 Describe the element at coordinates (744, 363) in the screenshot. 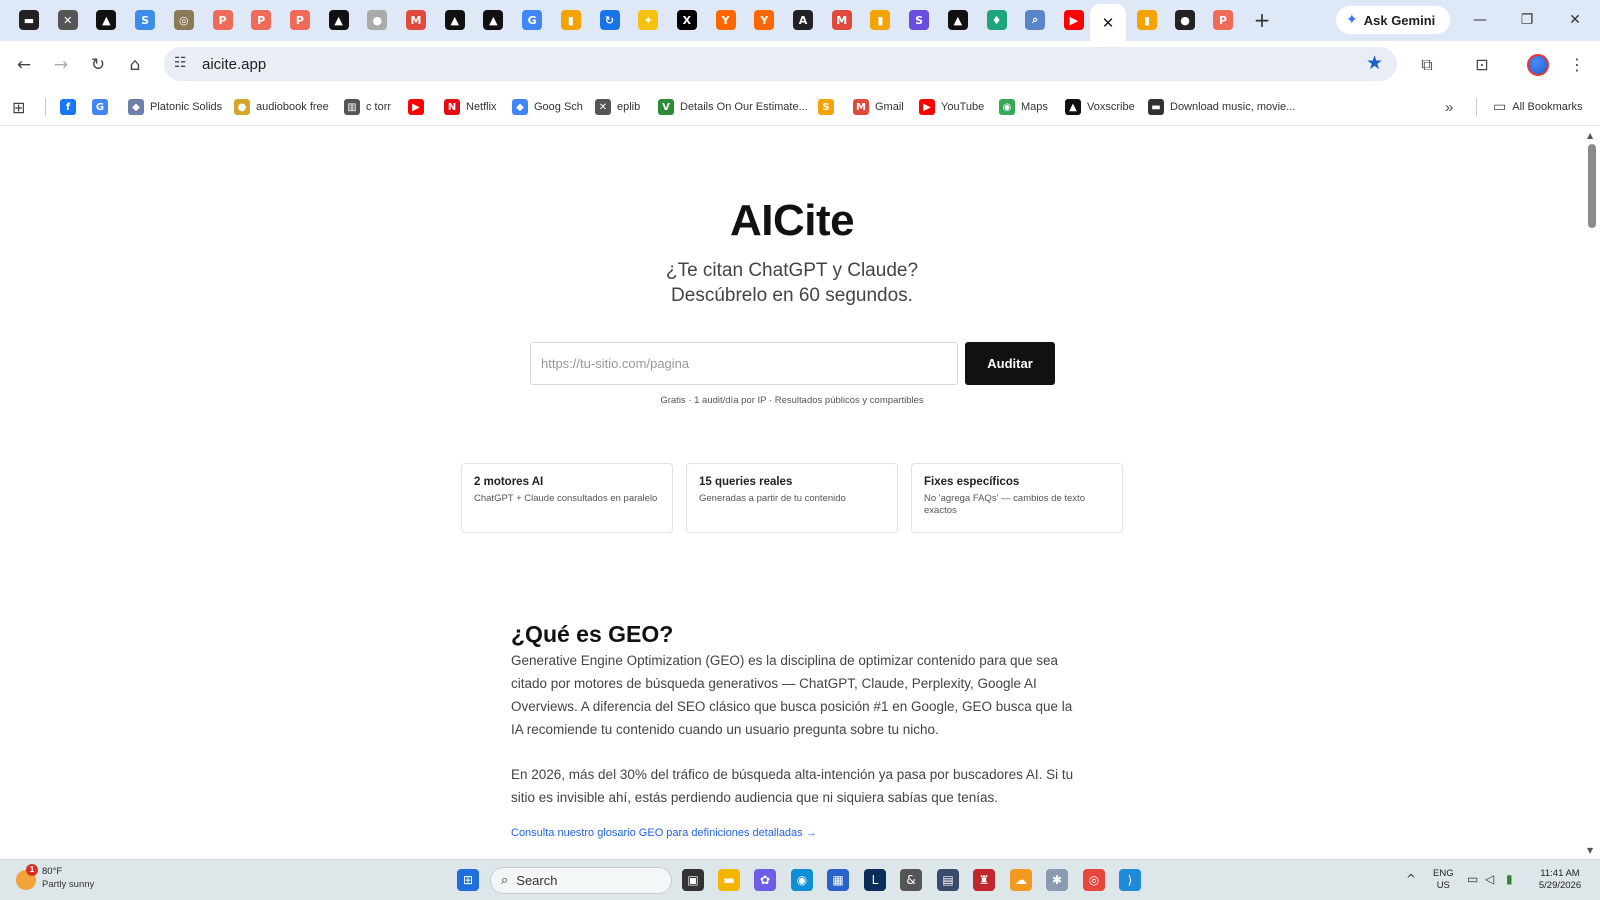

I see `url-input` at that location.